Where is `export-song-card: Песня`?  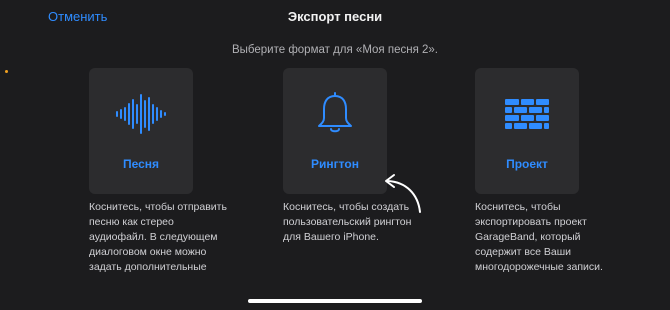 export-song-card: Песня is located at coordinates (141, 131).